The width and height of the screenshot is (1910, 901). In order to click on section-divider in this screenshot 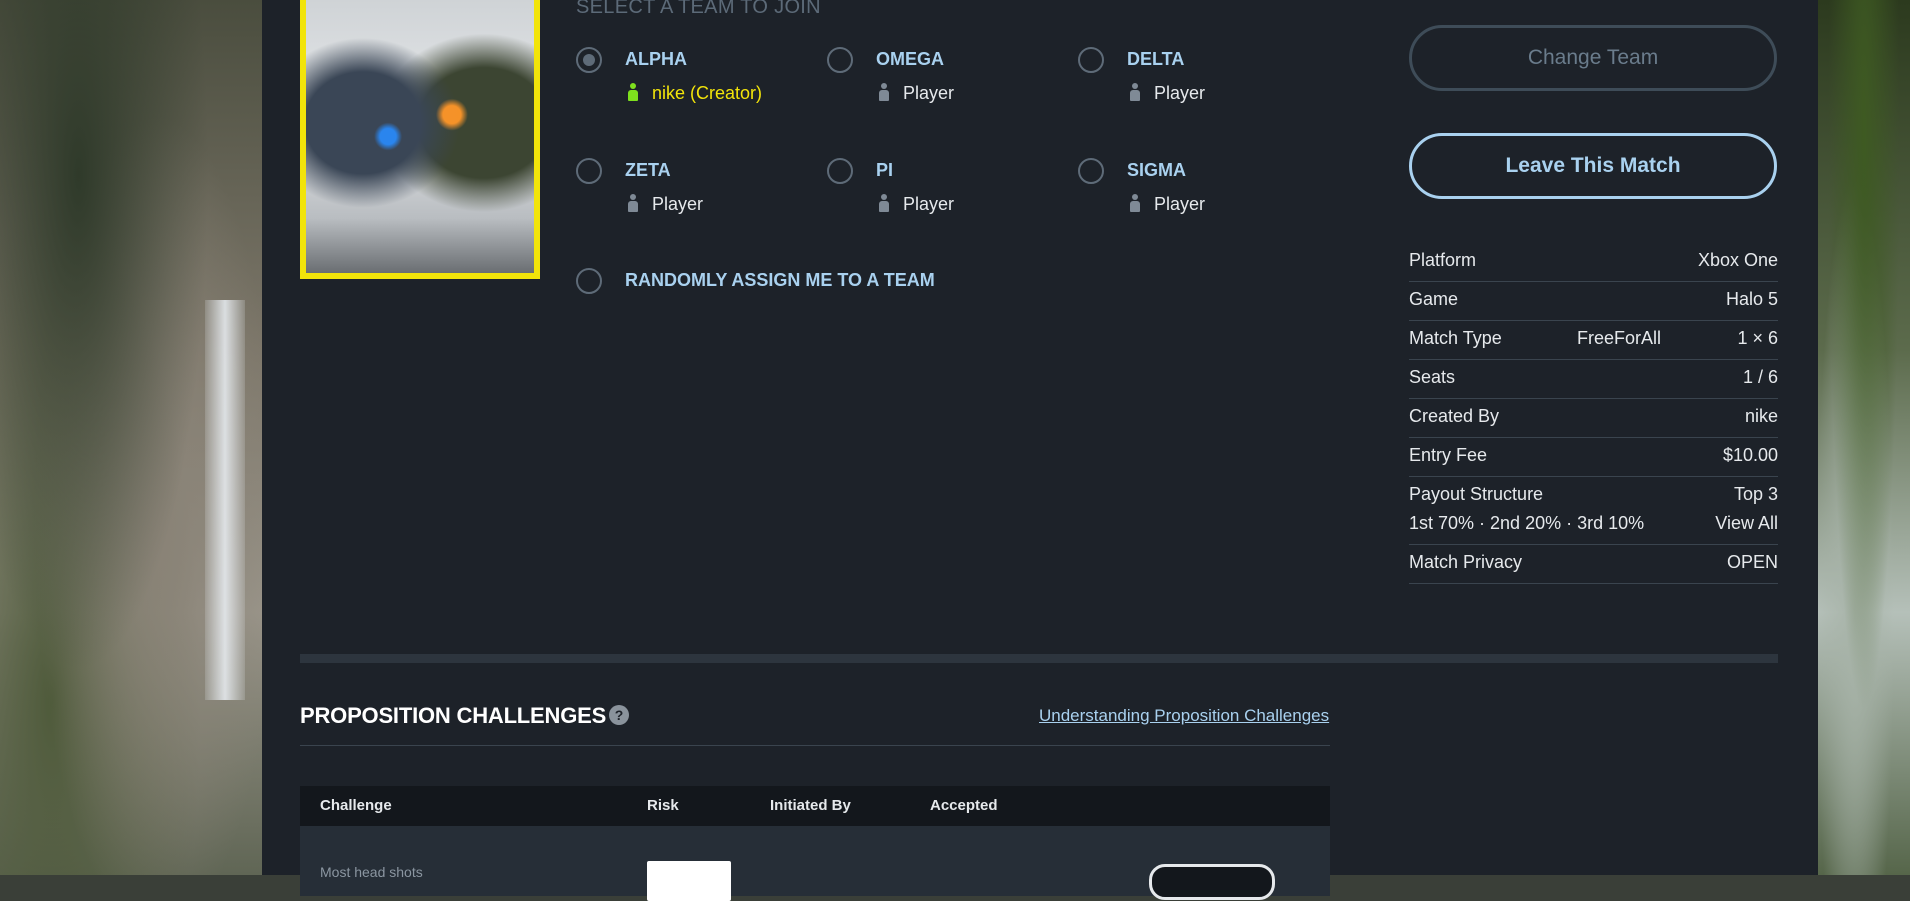, I will do `click(1039, 658)`.